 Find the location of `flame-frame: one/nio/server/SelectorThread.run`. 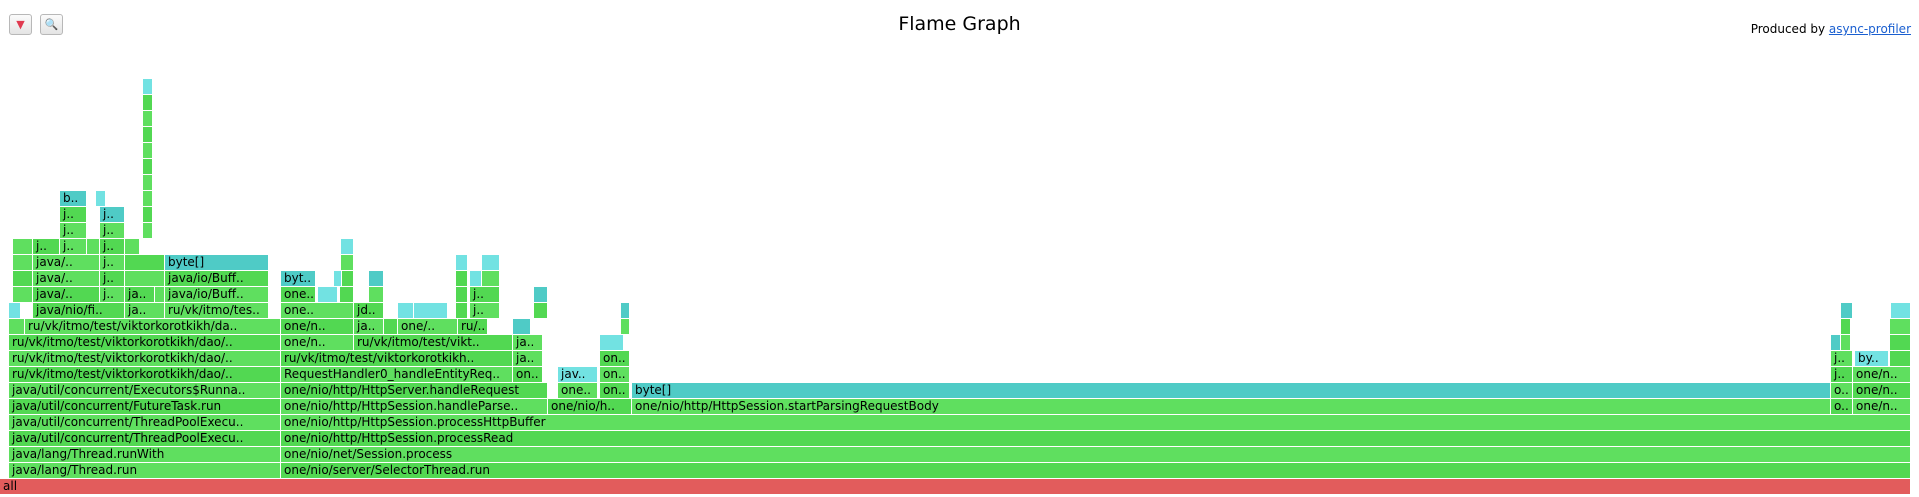

flame-frame: one/nio/server/SelectorThread.run is located at coordinates (1096, 470).